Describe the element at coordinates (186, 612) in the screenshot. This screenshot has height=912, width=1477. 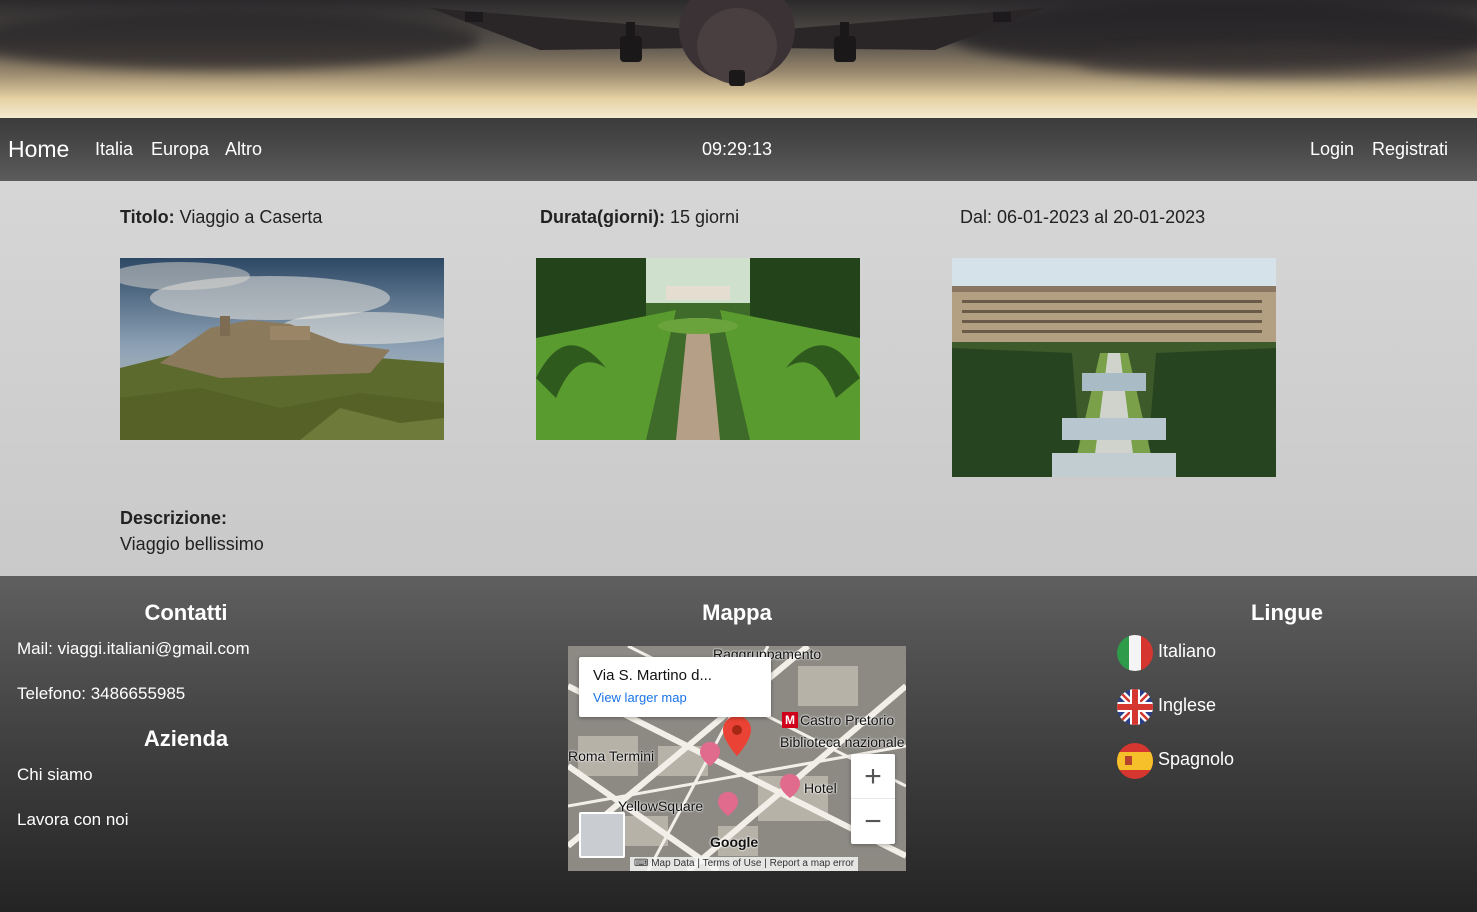
I see `contacts-heading: Contatti` at that location.